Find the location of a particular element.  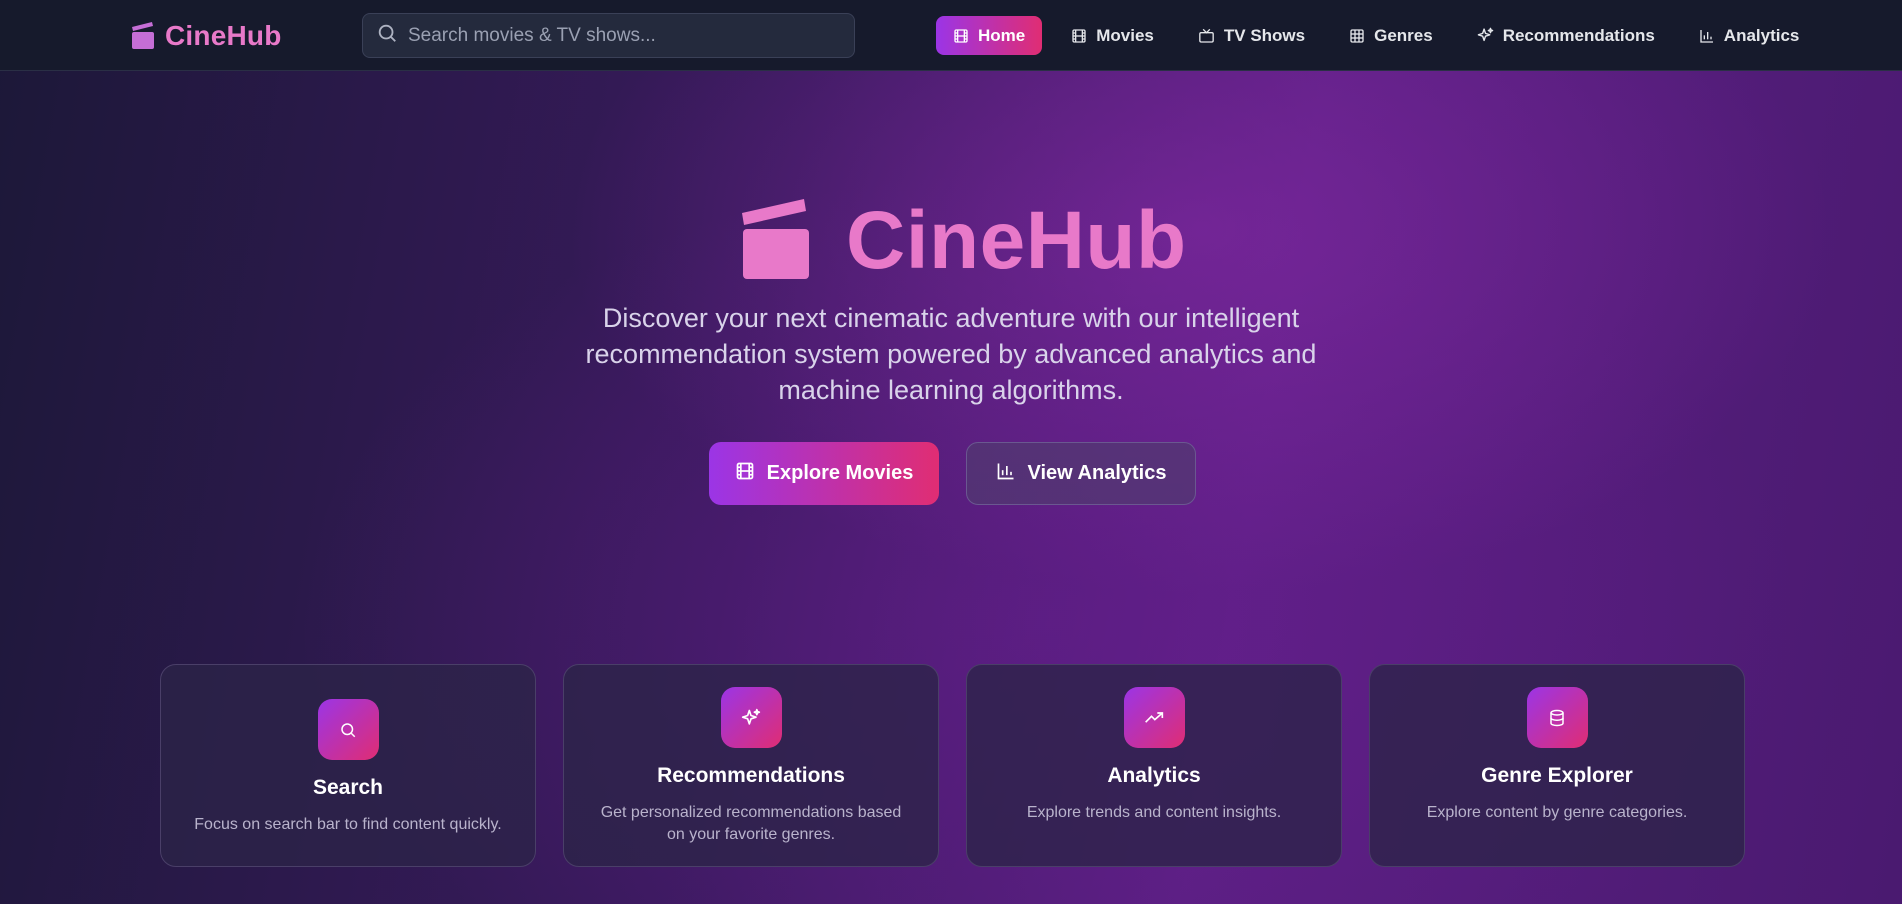

tv-icon is located at coordinates (1206, 36).